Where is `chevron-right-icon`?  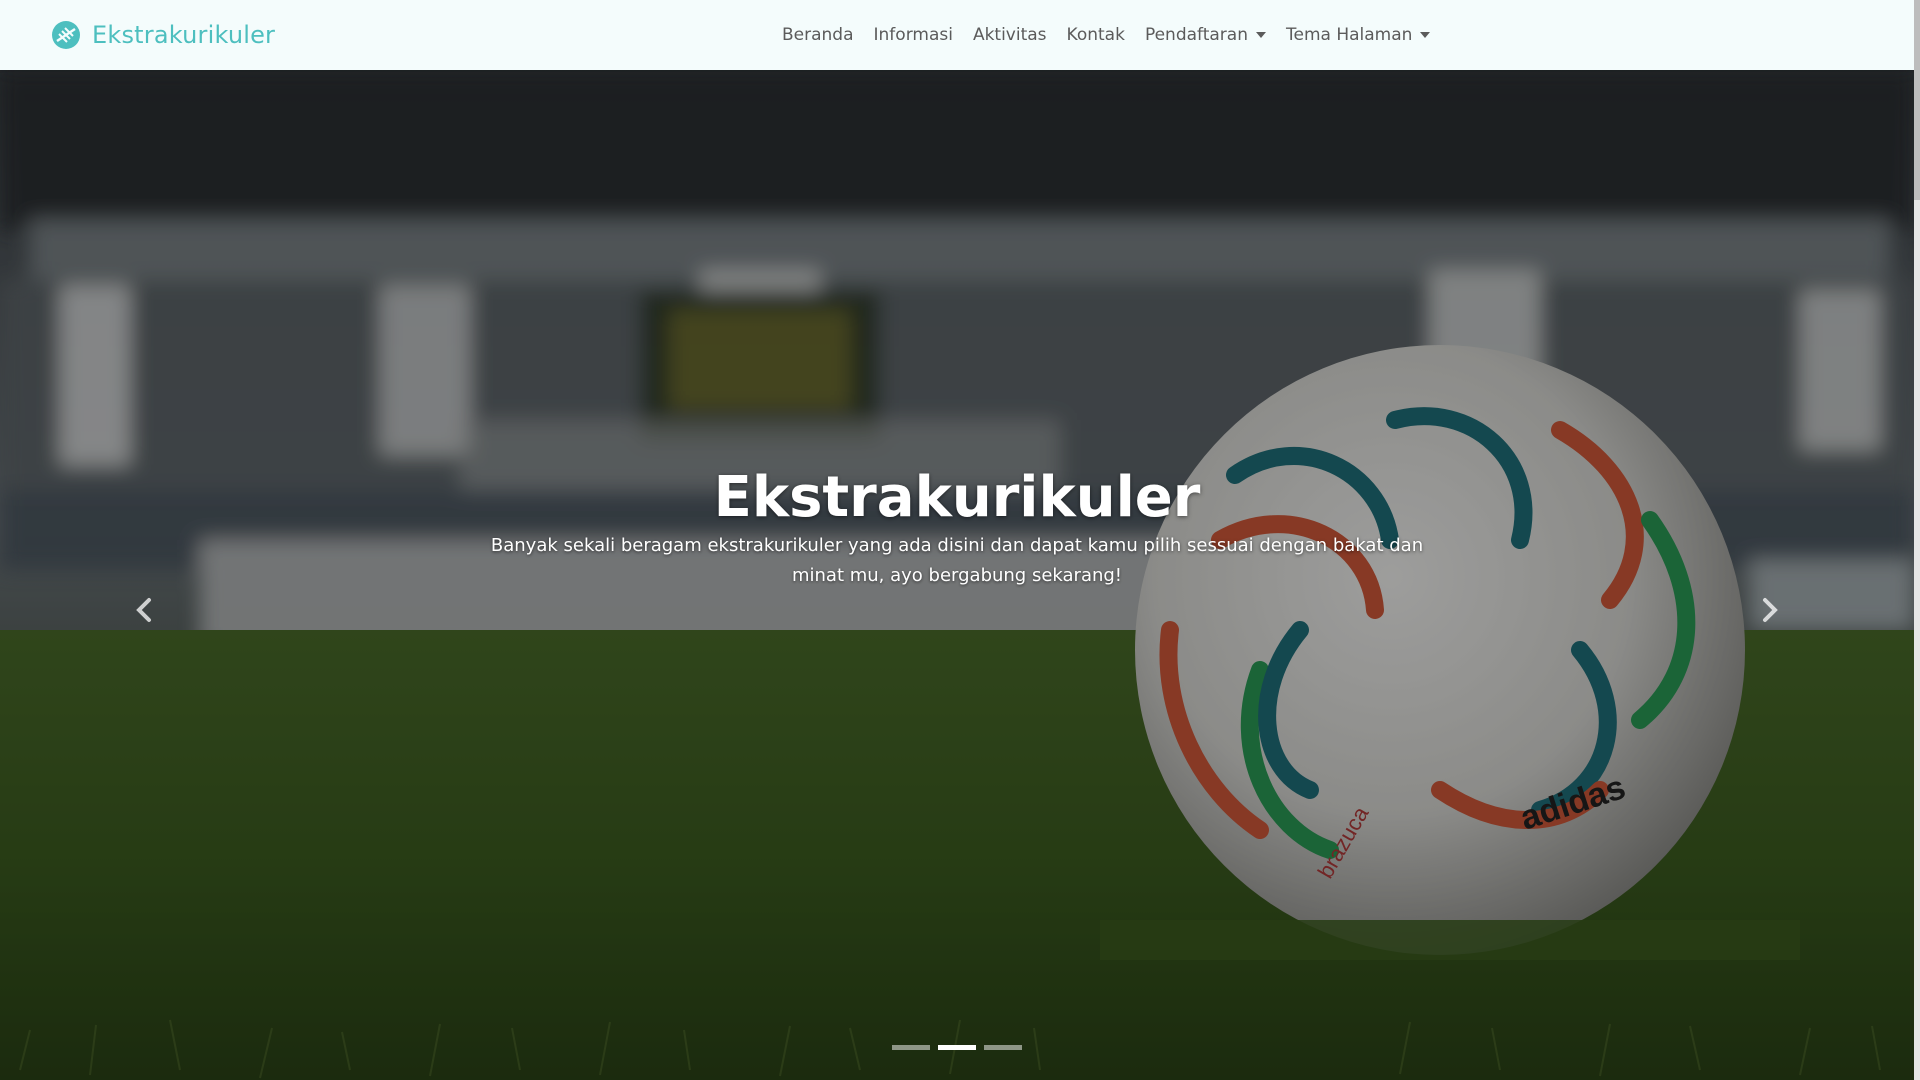 chevron-right-icon is located at coordinates (1770, 610).